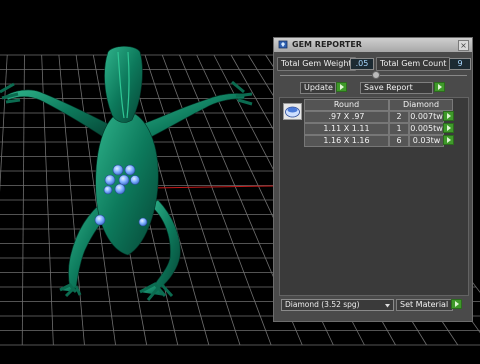 The height and width of the screenshot is (364, 480). What do you see at coordinates (399, 117) in the screenshot?
I see `row-count: 2` at bounding box center [399, 117].